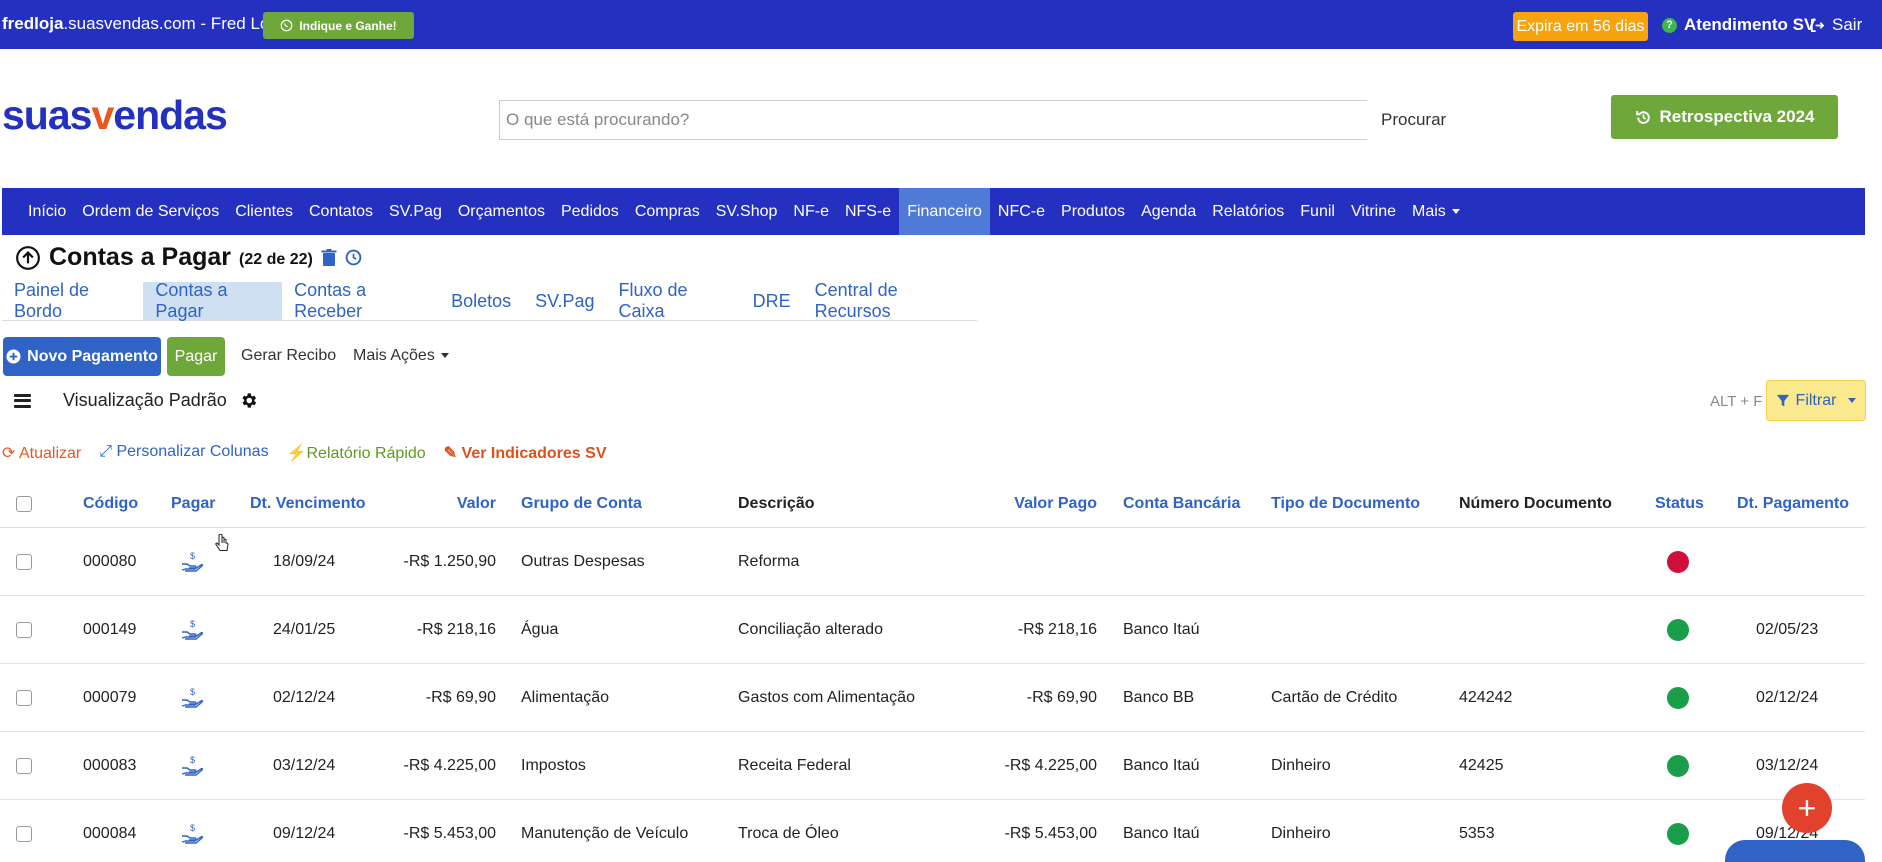 The image size is (1882, 862). I want to click on logout-link: Sair, so click(1836, 25).